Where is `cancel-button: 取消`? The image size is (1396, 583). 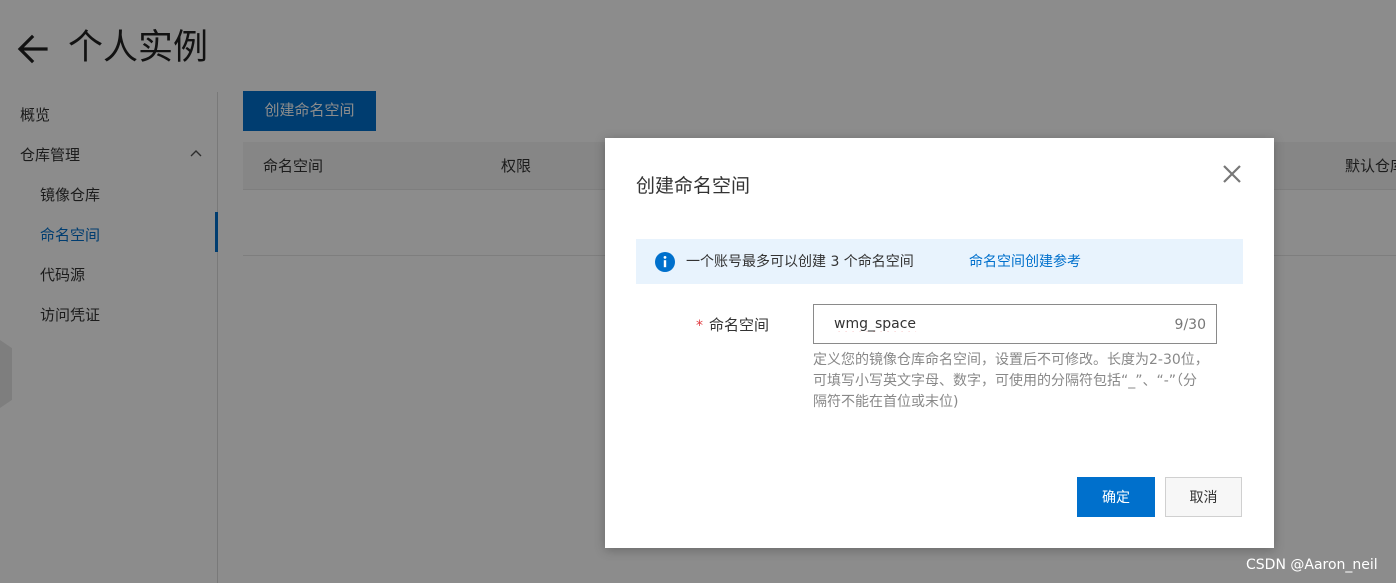
cancel-button: 取消 is located at coordinates (1203, 497).